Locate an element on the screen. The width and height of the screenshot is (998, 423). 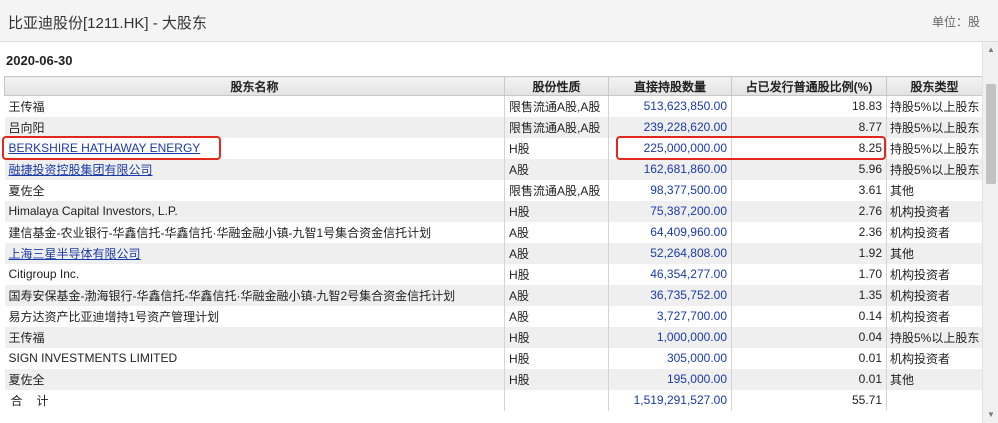
cell-shareholder-name: Citigroup Inc. is located at coordinates (254, 274).